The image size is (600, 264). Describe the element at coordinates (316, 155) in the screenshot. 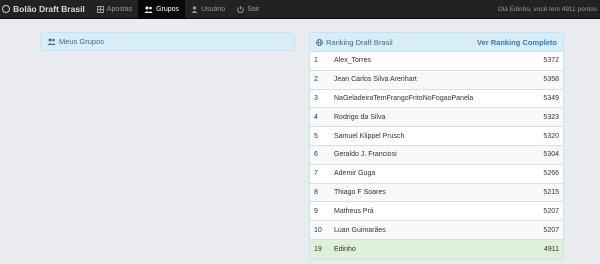

I see `rank-position: 6` at that location.